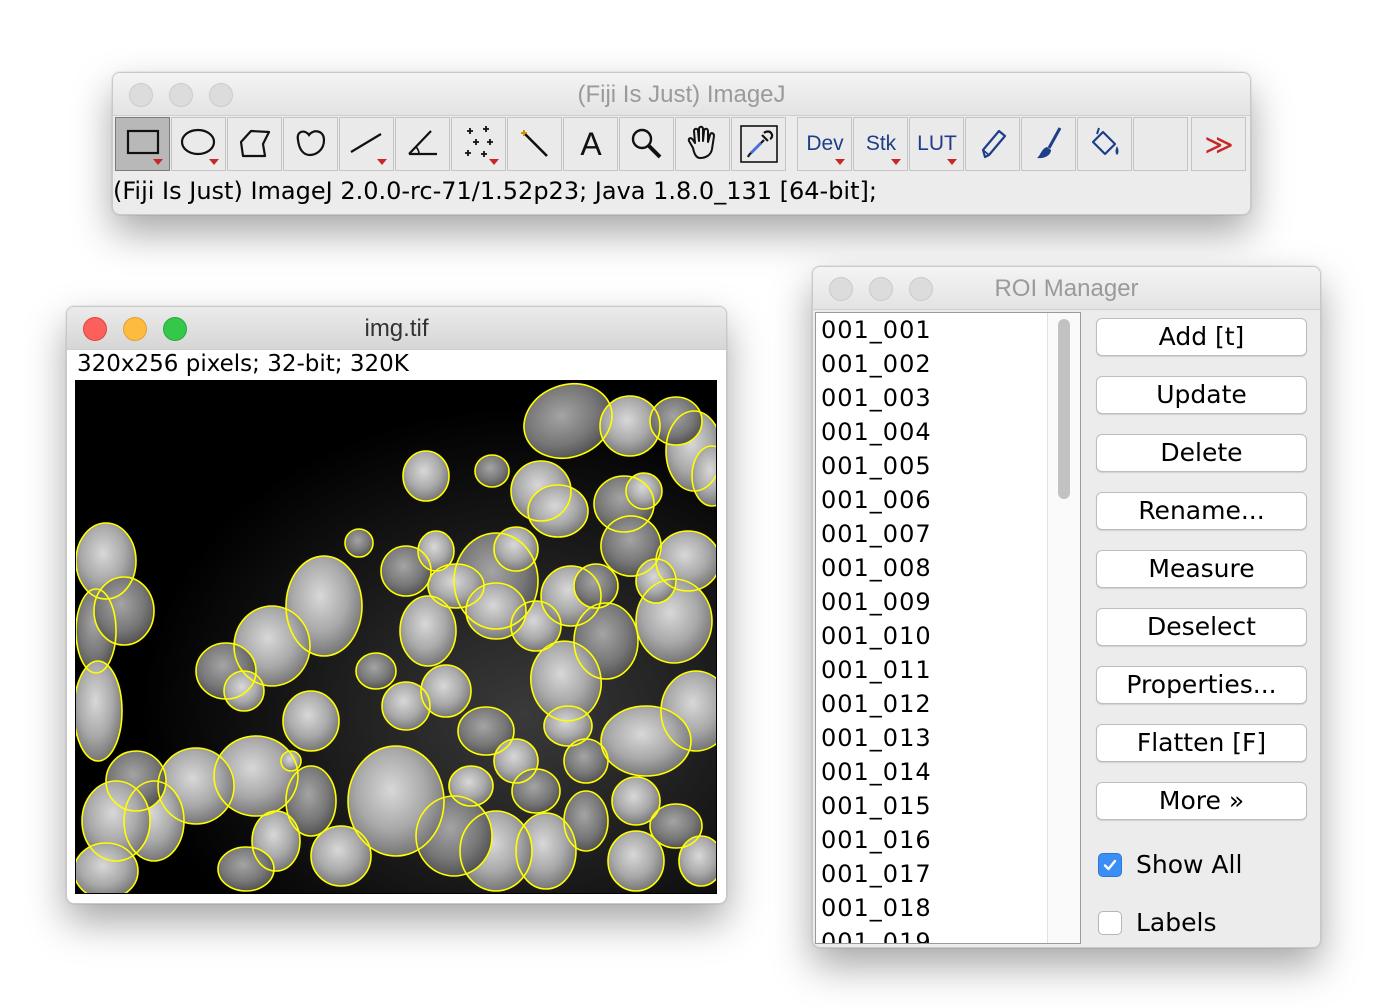 The image size is (1394, 1008). I want to click on roi-list-item: 001_004, so click(948, 432).